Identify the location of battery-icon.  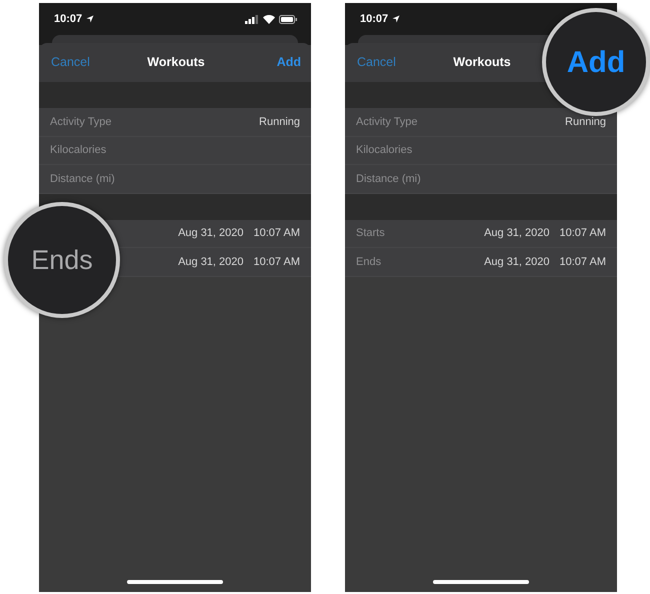
(288, 19).